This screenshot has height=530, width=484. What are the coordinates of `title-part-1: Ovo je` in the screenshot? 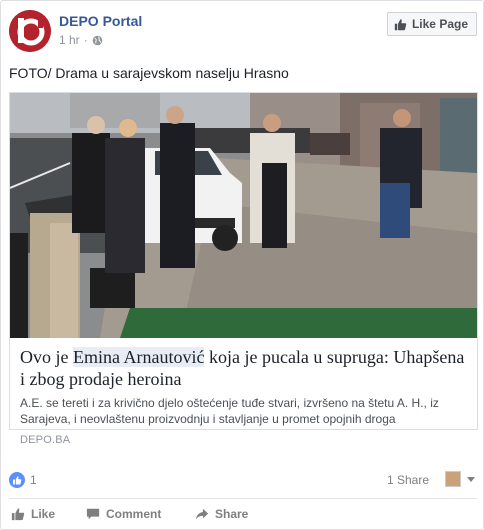 It's located at (46, 357).